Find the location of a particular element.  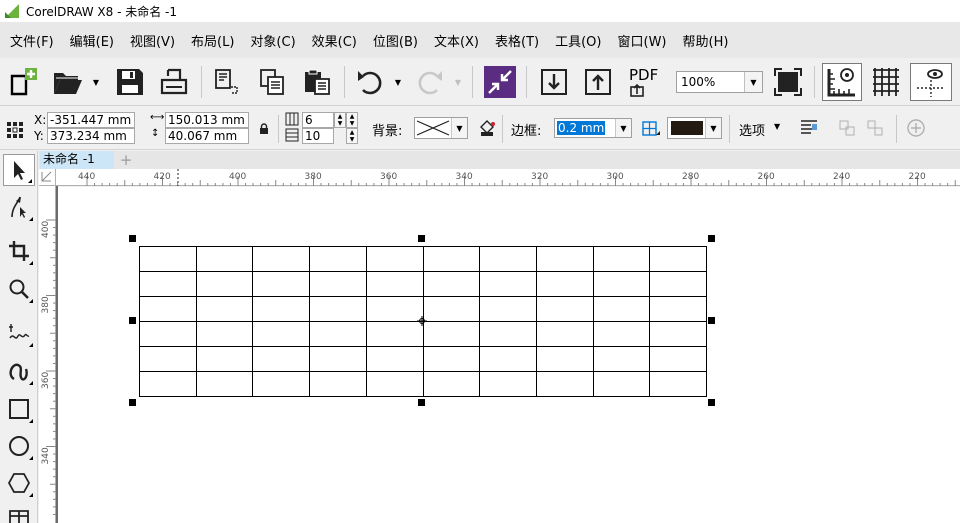

horizontal-ruler: 440 420 400 380 360 340 320 300 280 260 240 220 is located at coordinates (499, 177).